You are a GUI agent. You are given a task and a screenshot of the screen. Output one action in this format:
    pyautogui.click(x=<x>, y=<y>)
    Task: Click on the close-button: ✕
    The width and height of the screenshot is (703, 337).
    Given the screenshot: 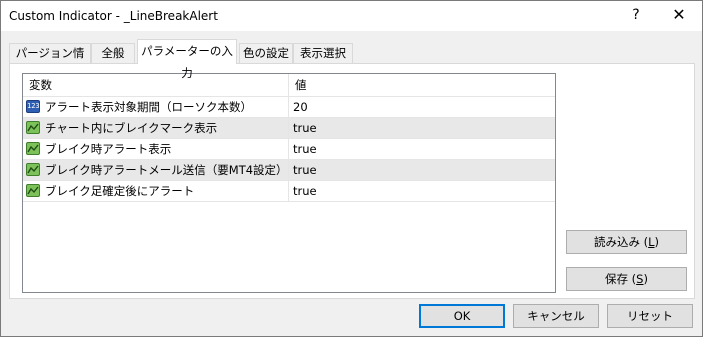 What is the action you would take?
    pyautogui.click(x=679, y=14)
    